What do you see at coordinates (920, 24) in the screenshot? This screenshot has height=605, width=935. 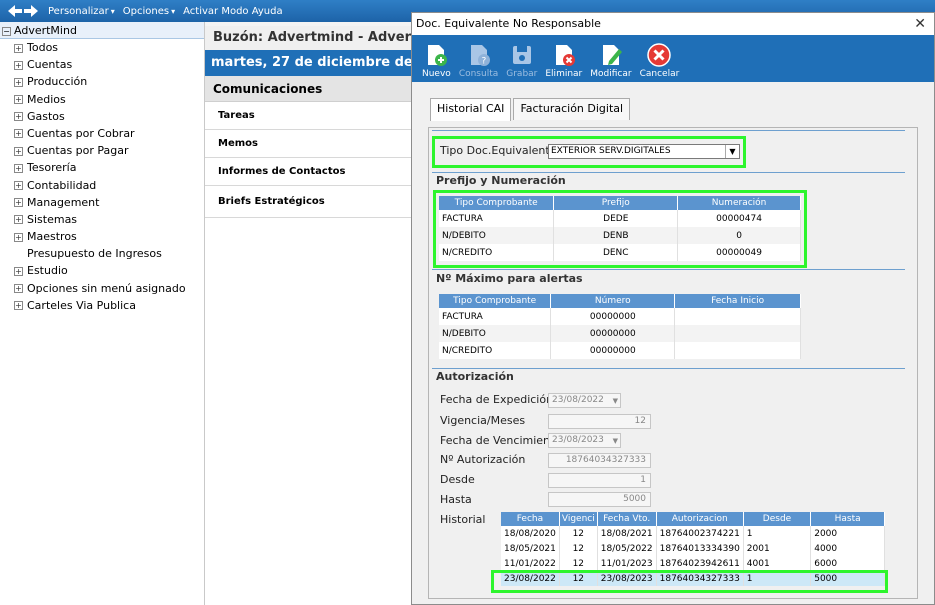 I see `close-icon: ✕` at bounding box center [920, 24].